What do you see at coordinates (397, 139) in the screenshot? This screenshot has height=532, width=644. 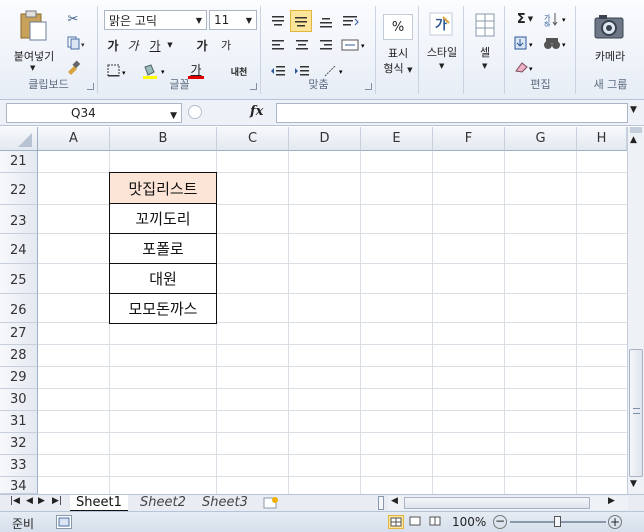 I see `column-header-e: E` at bounding box center [397, 139].